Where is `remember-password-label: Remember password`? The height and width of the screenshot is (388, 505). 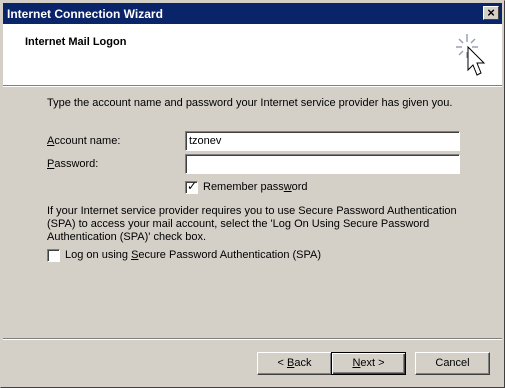
remember-password-label: Remember password is located at coordinates (255, 187).